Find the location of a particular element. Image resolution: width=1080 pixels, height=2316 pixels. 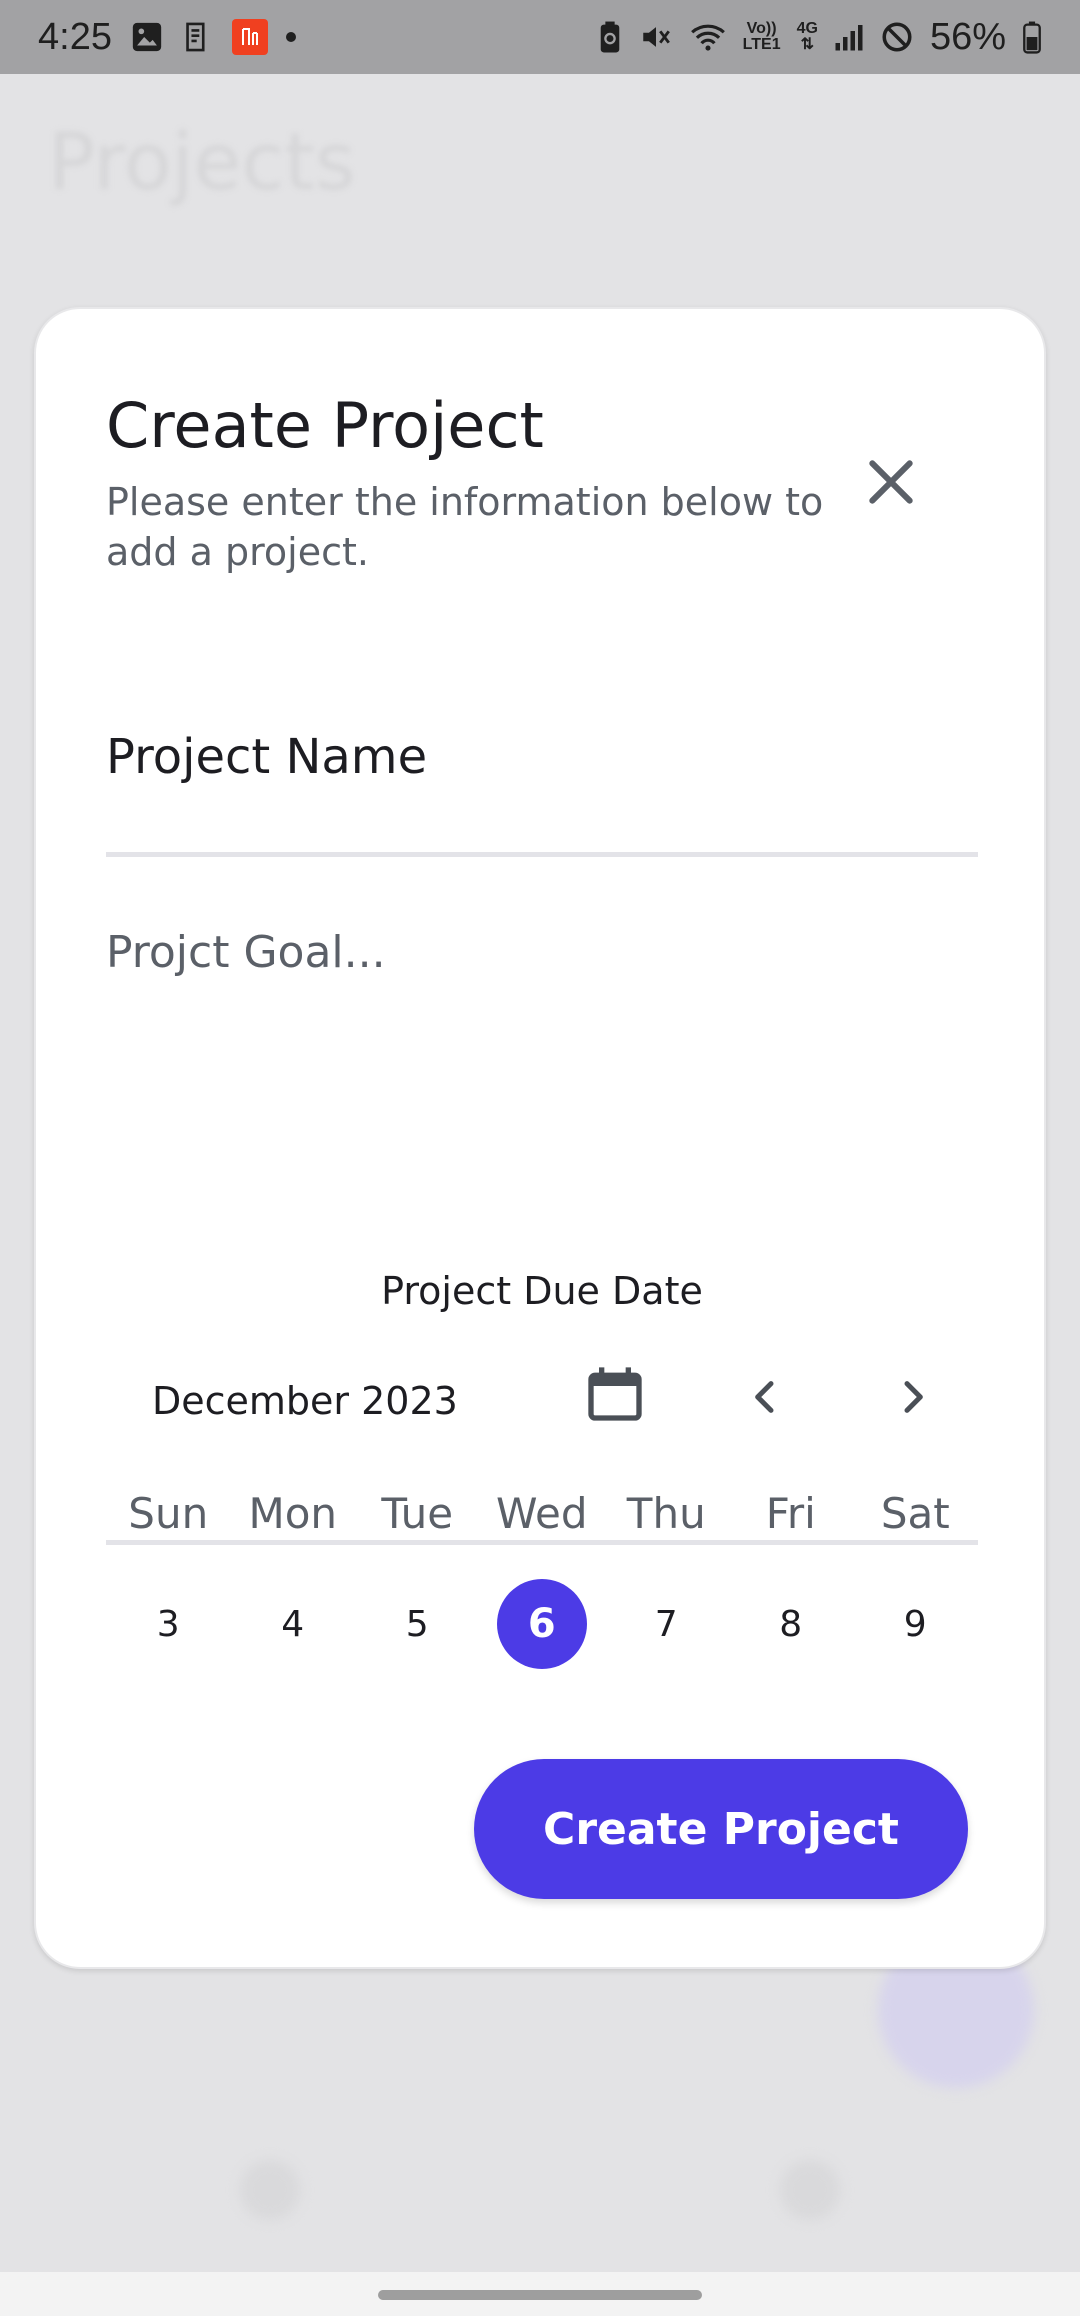

day-number: 6 is located at coordinates (541, 1624).